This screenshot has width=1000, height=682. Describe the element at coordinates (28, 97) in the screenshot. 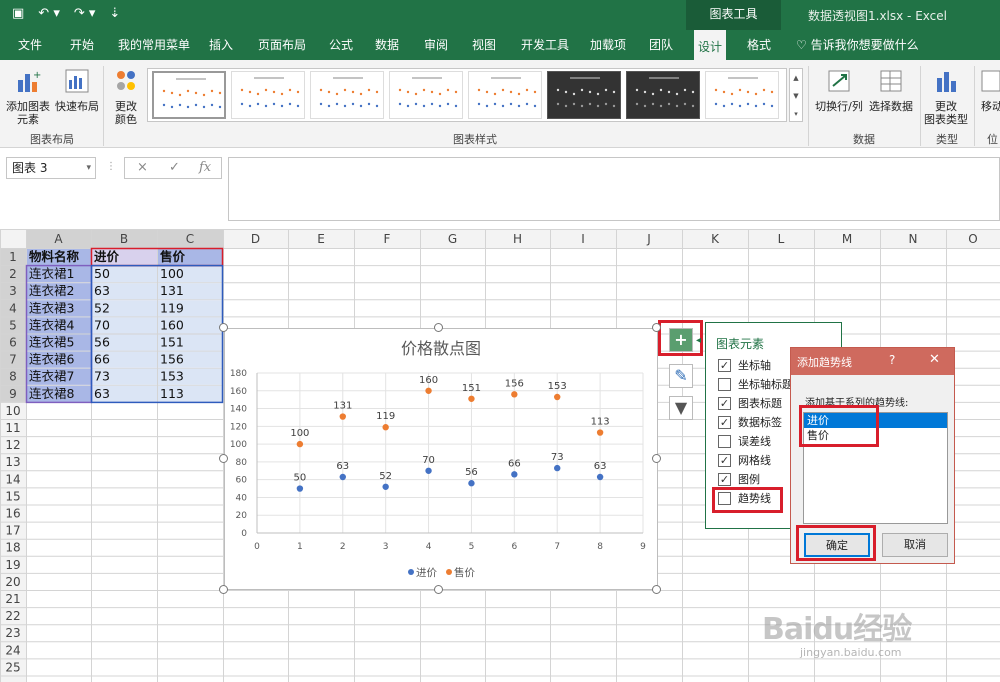

I see `add-chart-element-button: + 添加图表 元素` at that location.